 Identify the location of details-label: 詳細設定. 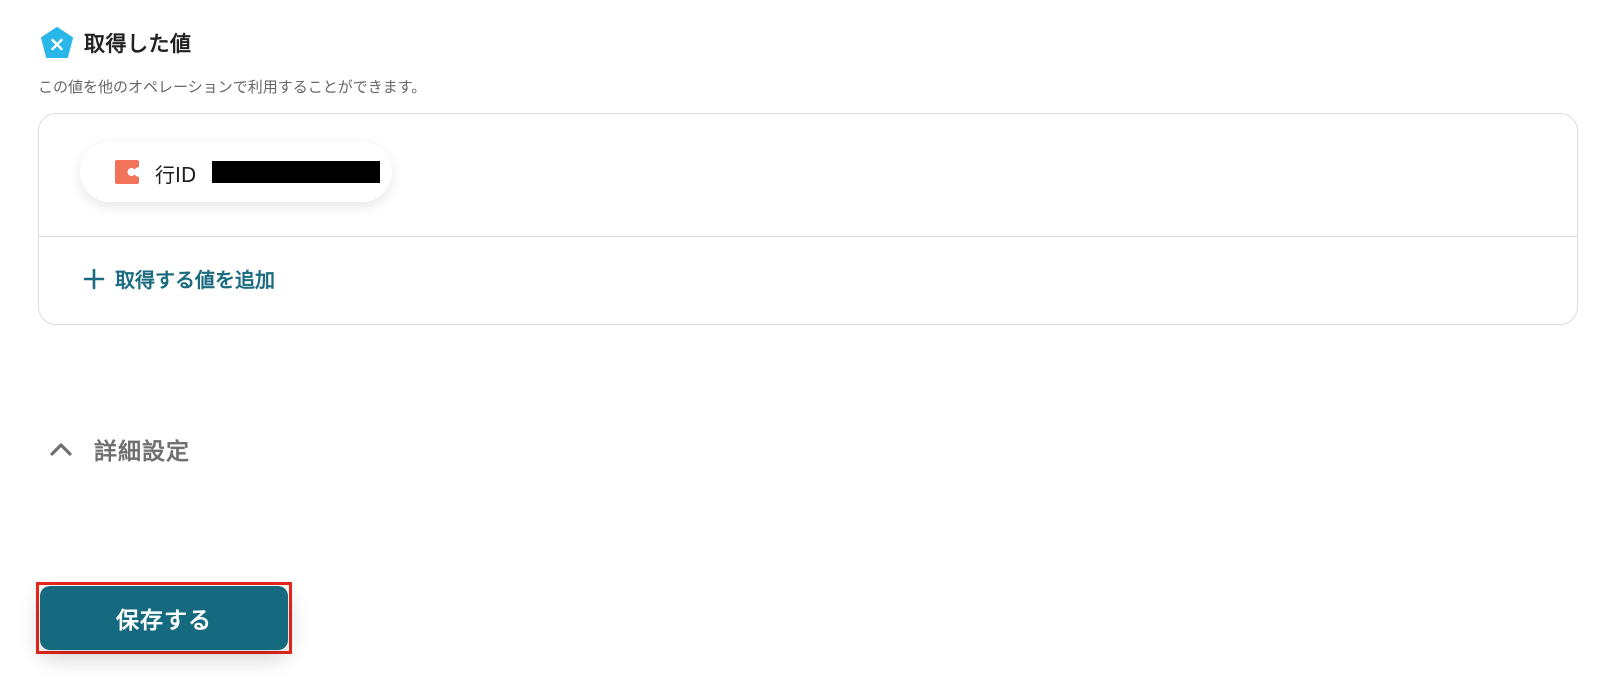
(142, 452).